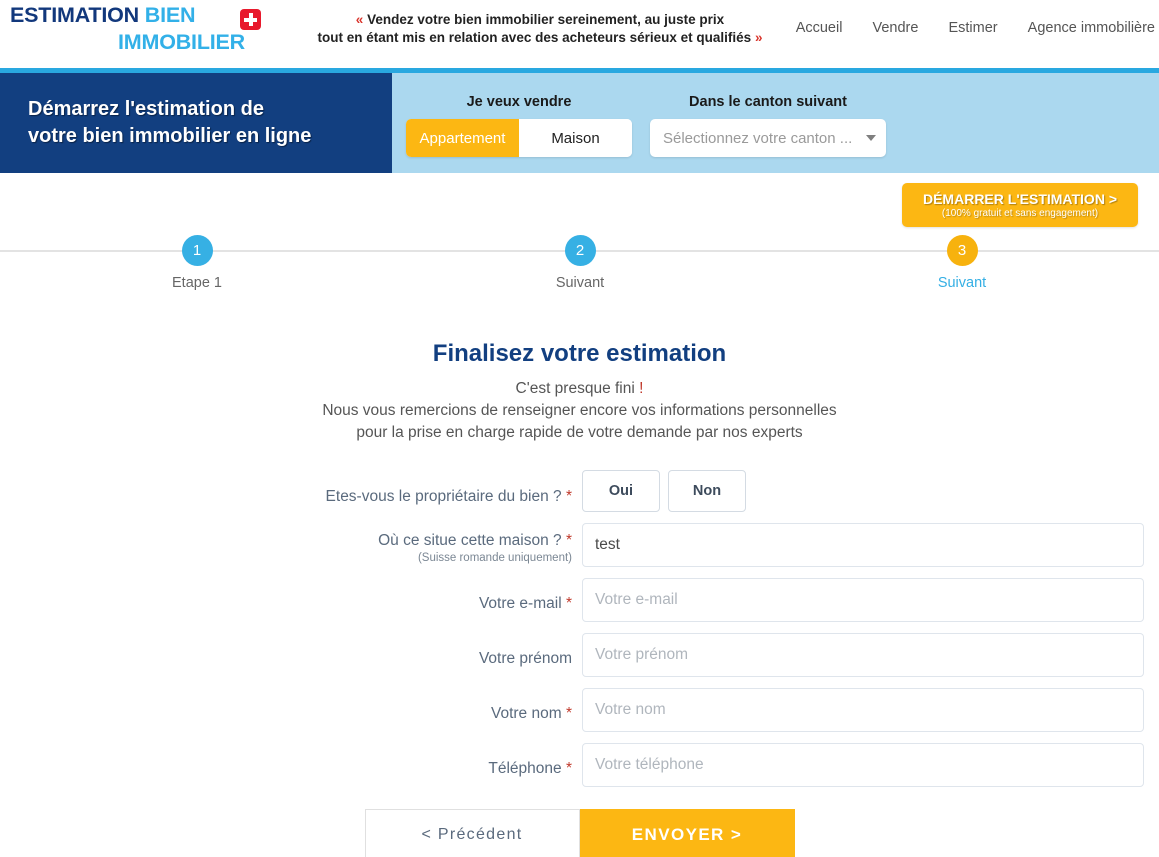 This screenshot has height=857, width=1159. I want to click on progress-stepper: 1 Etape 1 2 Suivant 3 Suivant, so click(579, 268).